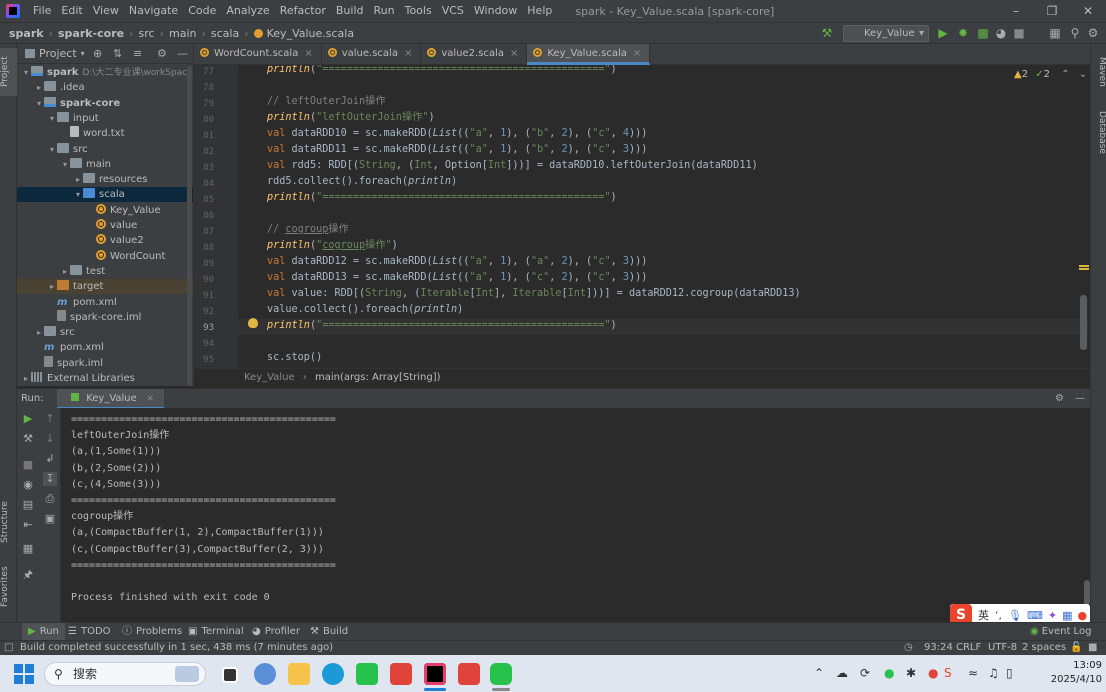  I want to click on tree-item: ▾ input, so click(105, 118).